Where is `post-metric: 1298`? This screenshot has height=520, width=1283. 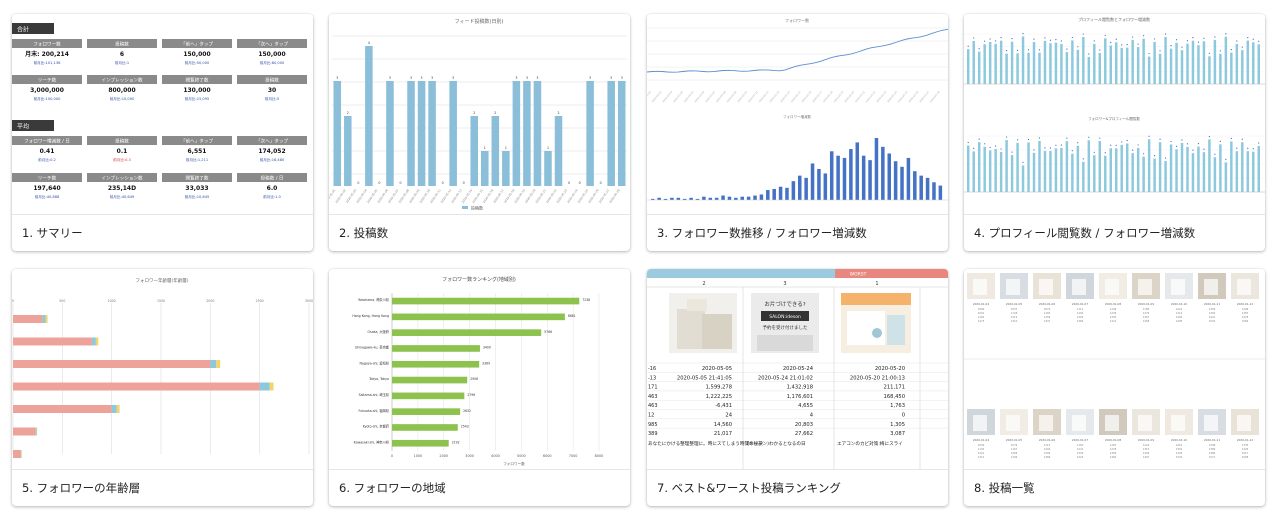 post-metric: 1298 is located at coordinates (1212, 445).